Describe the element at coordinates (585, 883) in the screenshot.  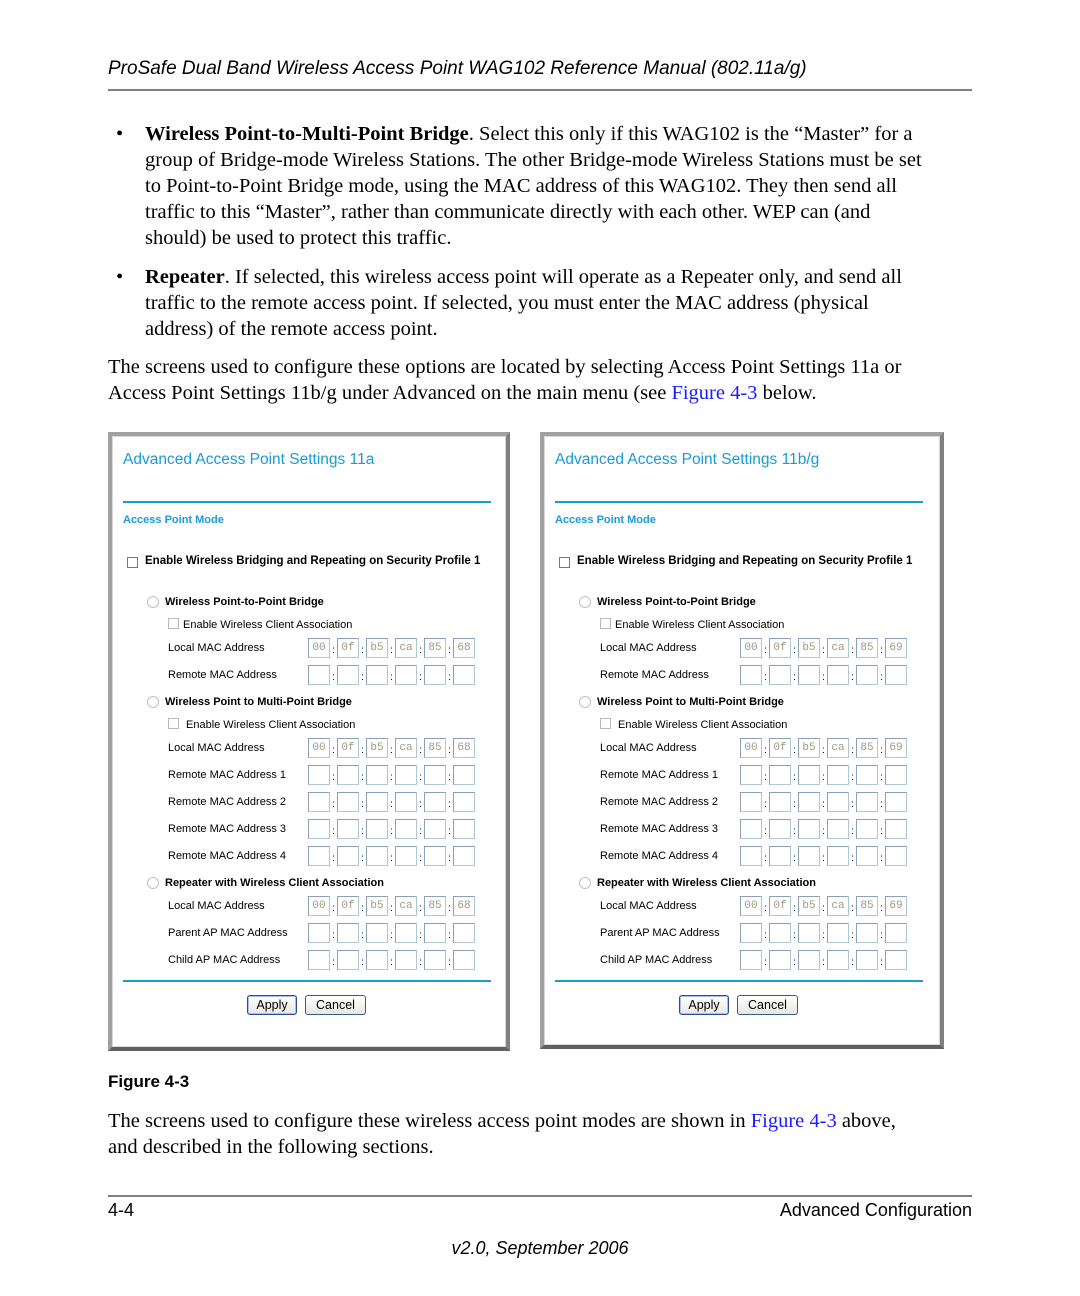
I see `radio-repeater` at that location.